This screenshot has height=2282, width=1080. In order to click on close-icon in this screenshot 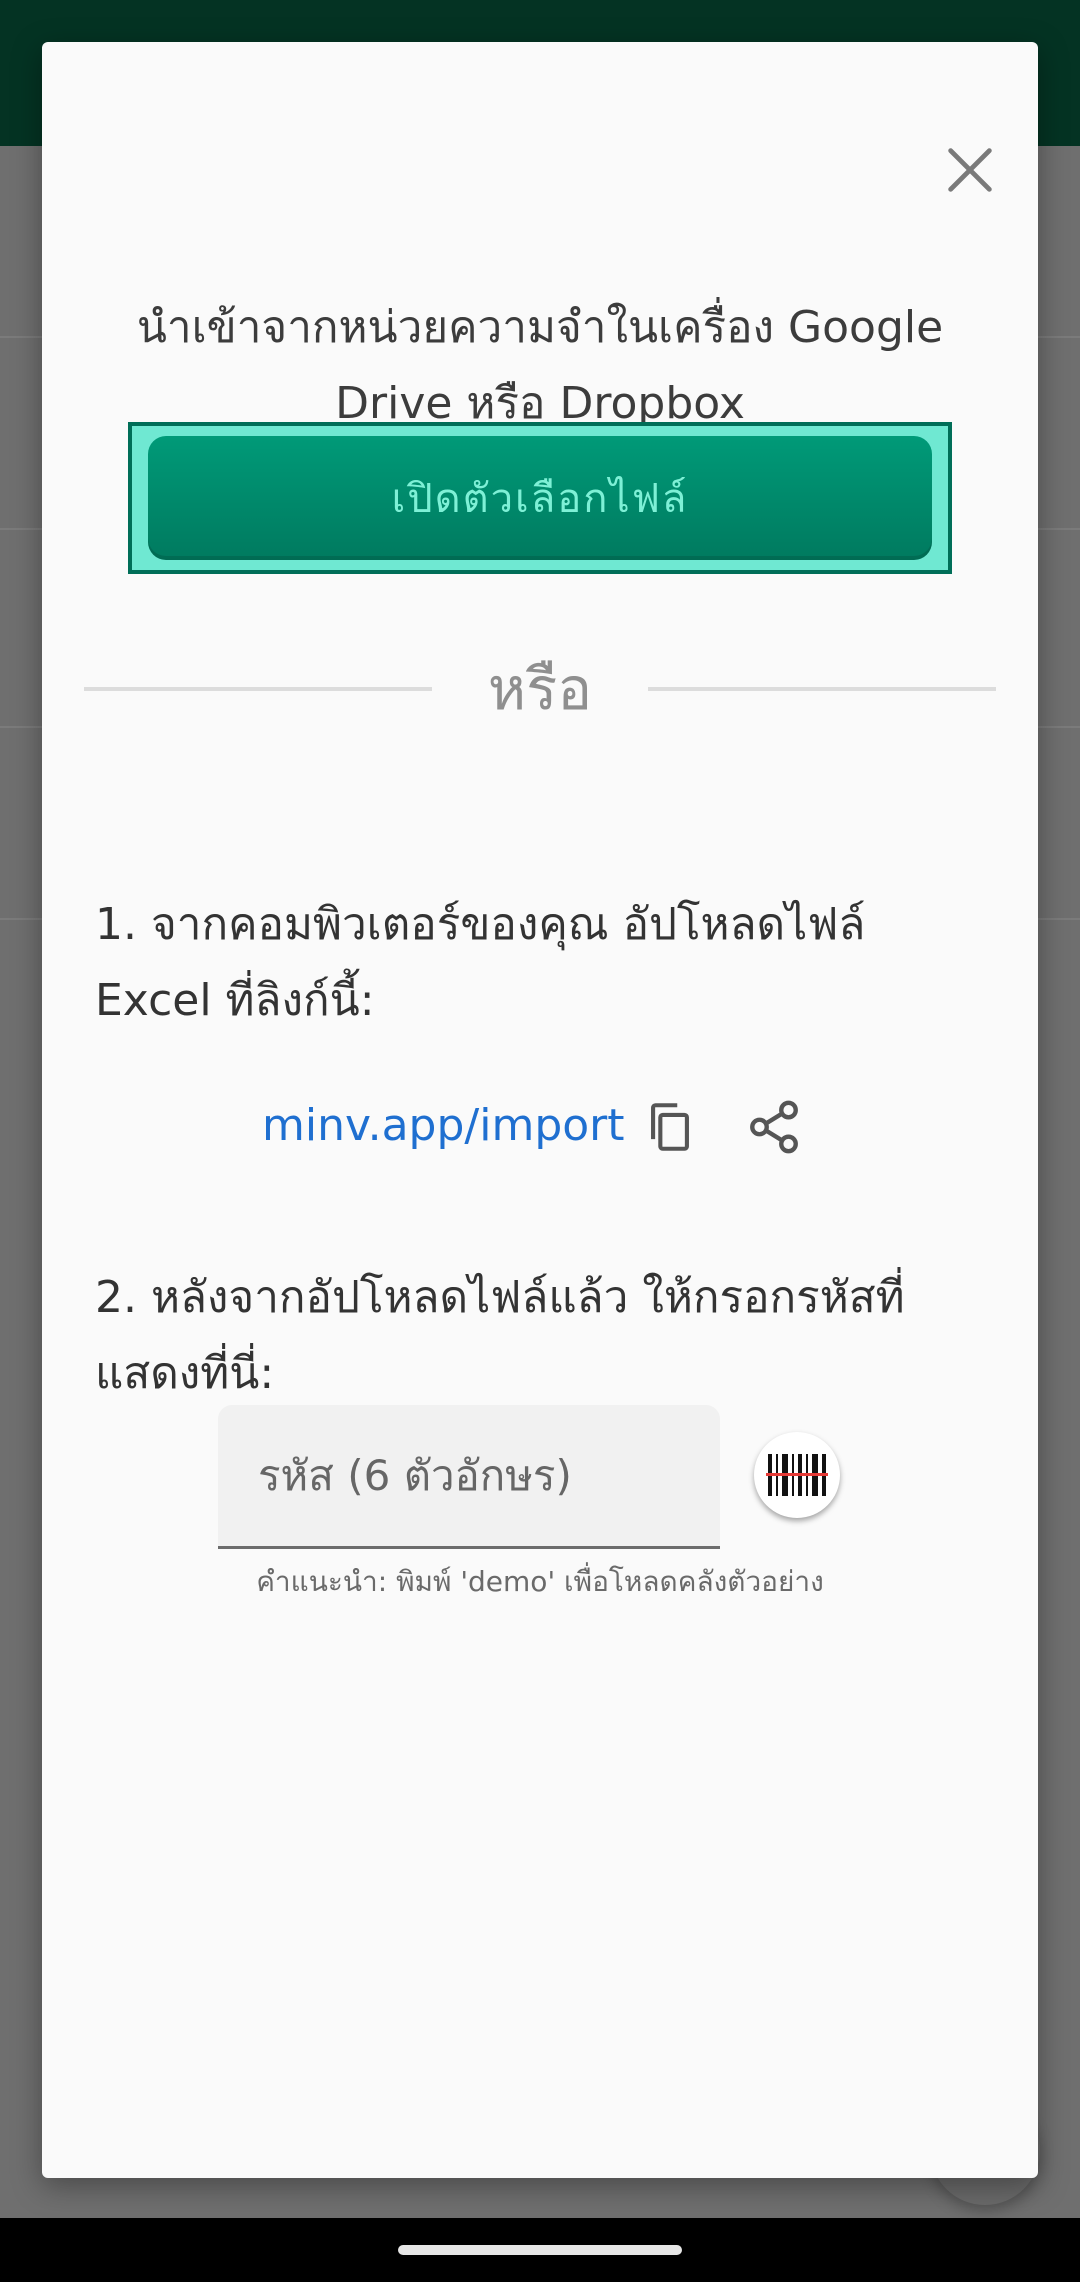, I will do `click(970, 170)`.